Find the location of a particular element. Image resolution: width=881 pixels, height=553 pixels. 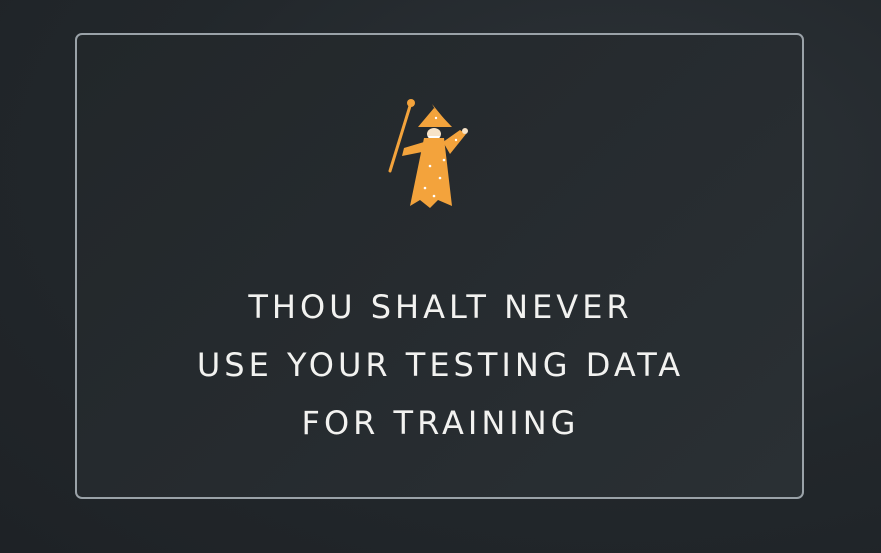

message-line-2: USE YOUR TESTING DATA is located at coordinates (440, 365).